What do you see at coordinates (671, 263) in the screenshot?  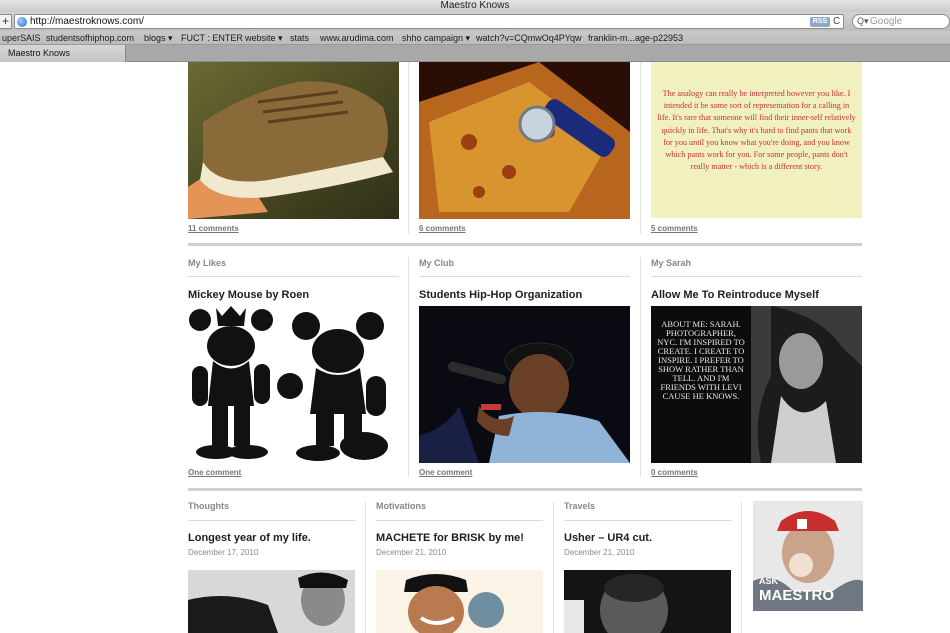 I see `section-label: My Sarah` at bounding box center [671, 263].